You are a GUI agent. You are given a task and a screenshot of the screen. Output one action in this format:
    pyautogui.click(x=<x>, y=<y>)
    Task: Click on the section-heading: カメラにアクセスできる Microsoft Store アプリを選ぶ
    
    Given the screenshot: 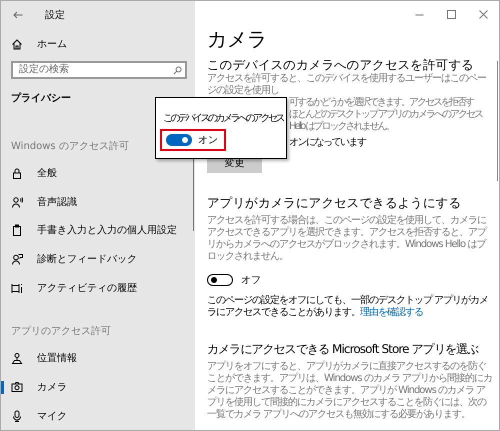 What is the action you would take?
    pyautogui.click(x=342, y=349)
    